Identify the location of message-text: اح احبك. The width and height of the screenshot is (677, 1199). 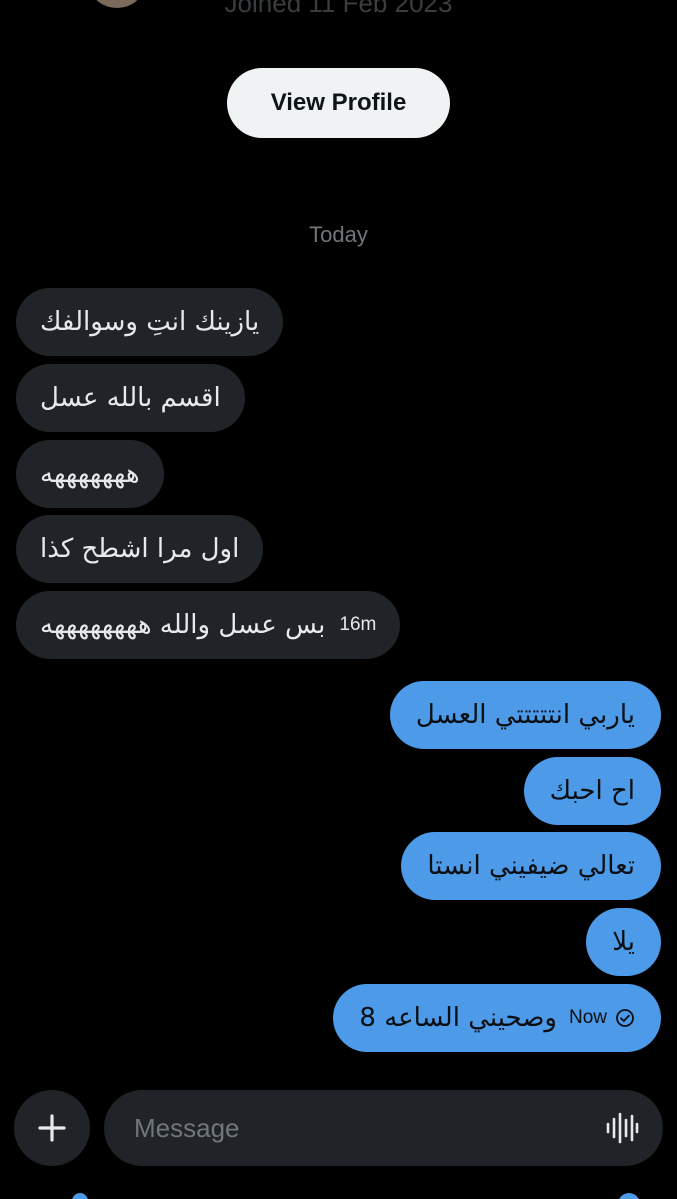
(592, 791).